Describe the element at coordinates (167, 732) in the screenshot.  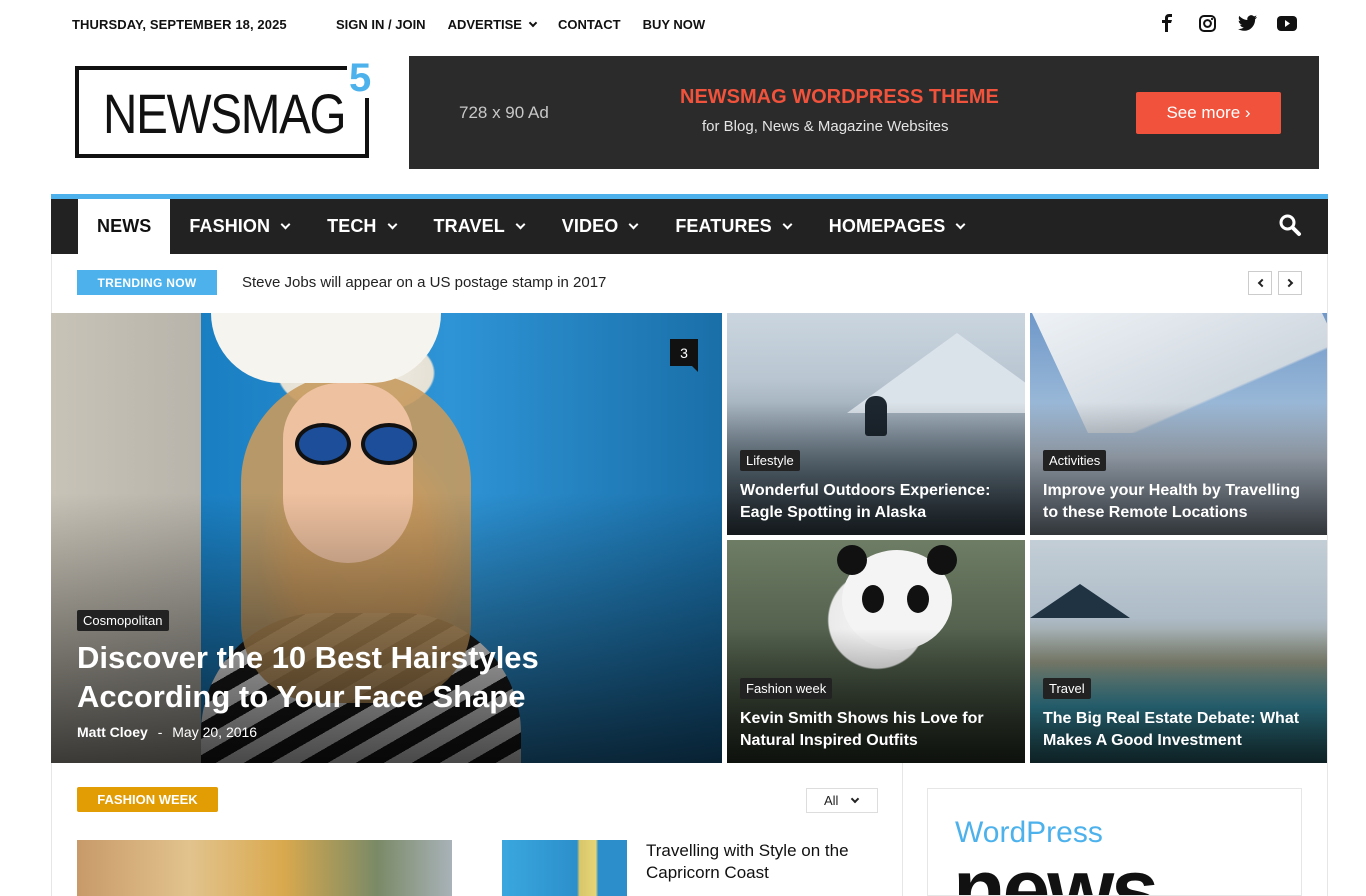
I see `article-meta: Matt Cloey - May 20, 2016` at that location.